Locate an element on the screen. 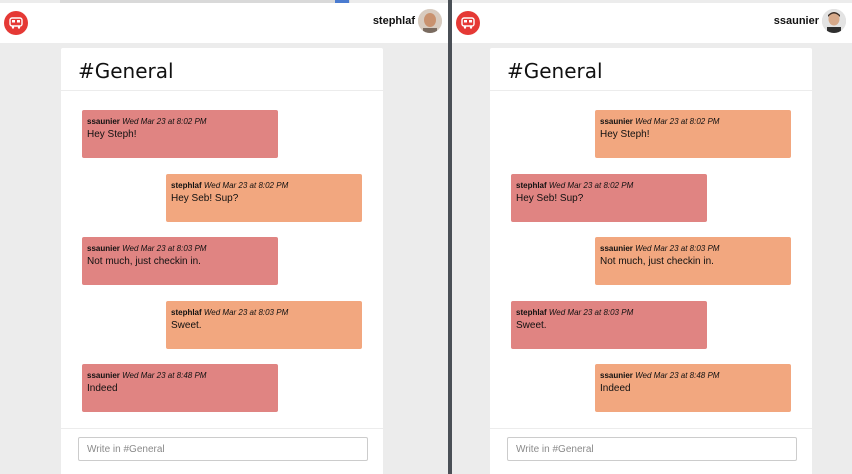 This screenshot has width=852, height=474. user-menu: ssaunier is located at coordinates (810, 21).